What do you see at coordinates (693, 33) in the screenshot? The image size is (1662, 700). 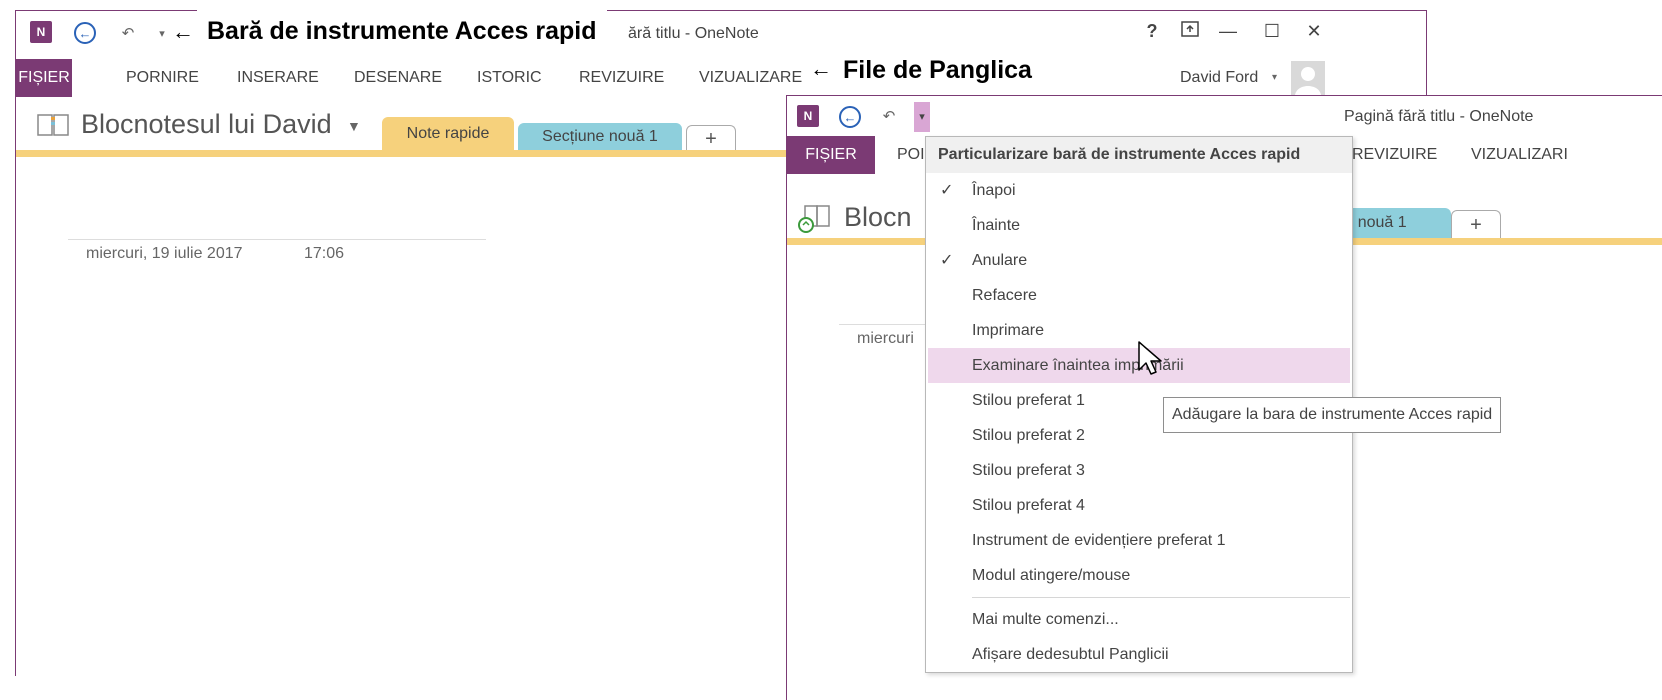 I see `window-title: ără titlu - OneNote` at bounding box center [693, 33].